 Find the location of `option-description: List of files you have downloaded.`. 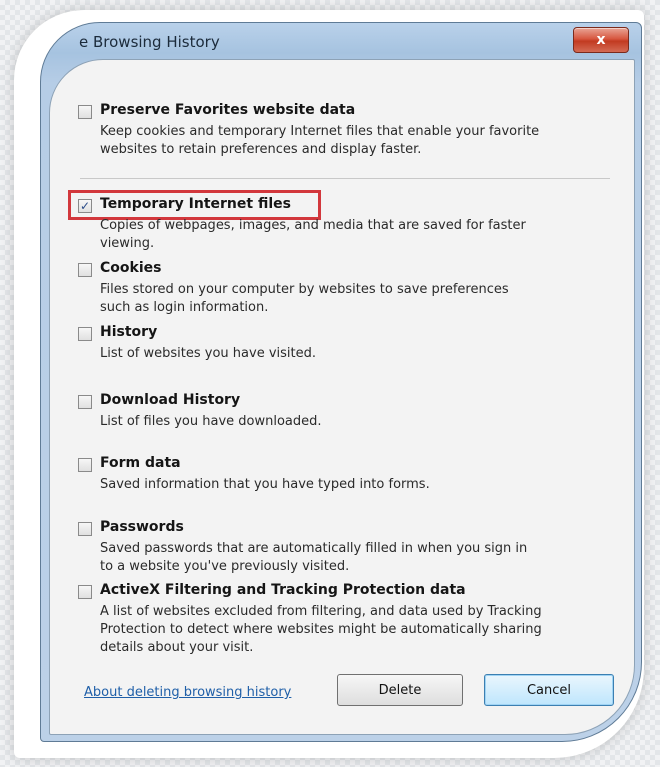

option-description: List of files you have downloaded. is located at coordinates (211, 421).